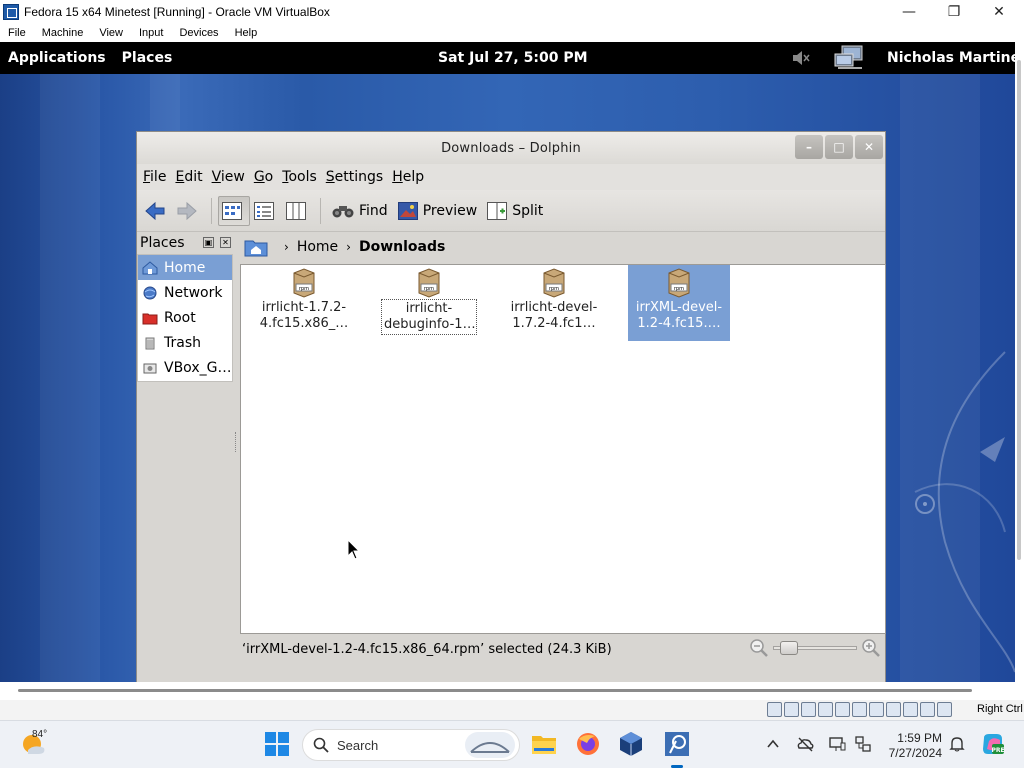  I want to click on system-clock: 1:59 PM 7/27/2024, so click(912, 746).